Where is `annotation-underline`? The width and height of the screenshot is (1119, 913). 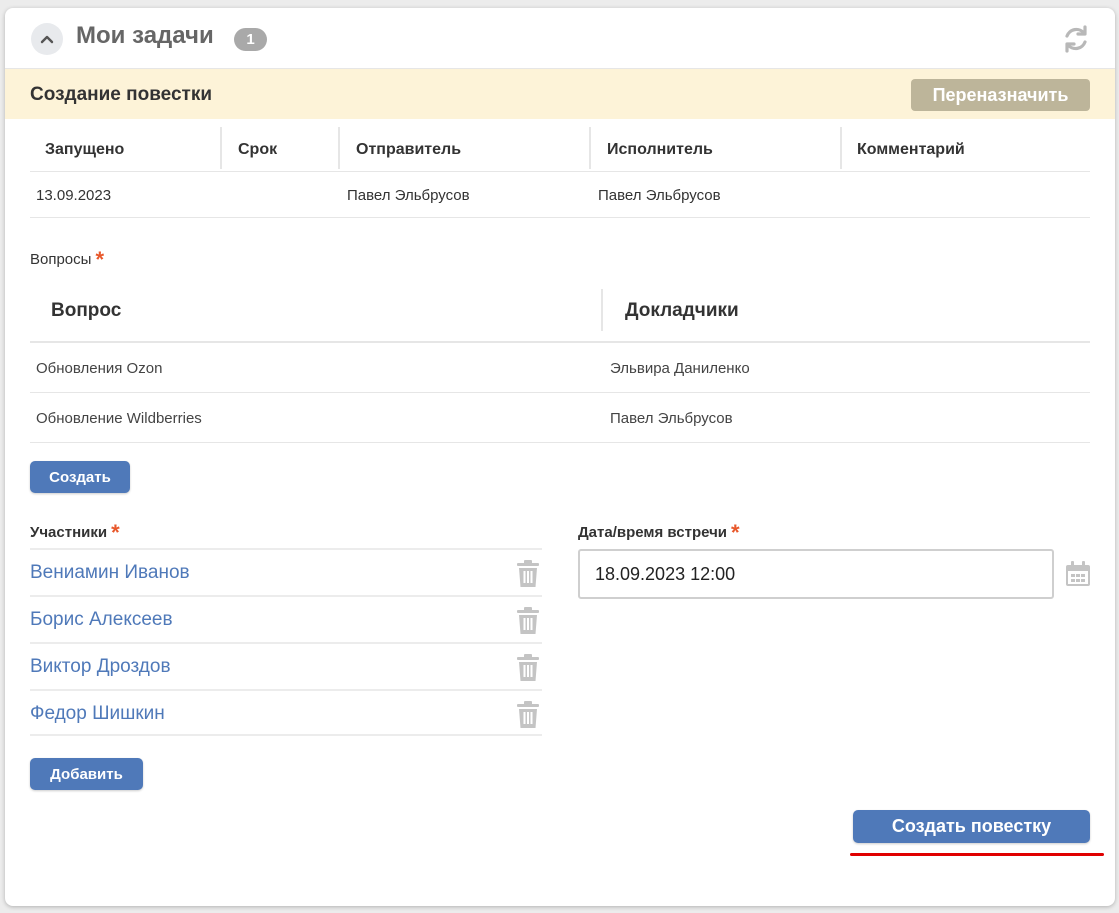
annotation-underline is located at coordinates (977, 854).